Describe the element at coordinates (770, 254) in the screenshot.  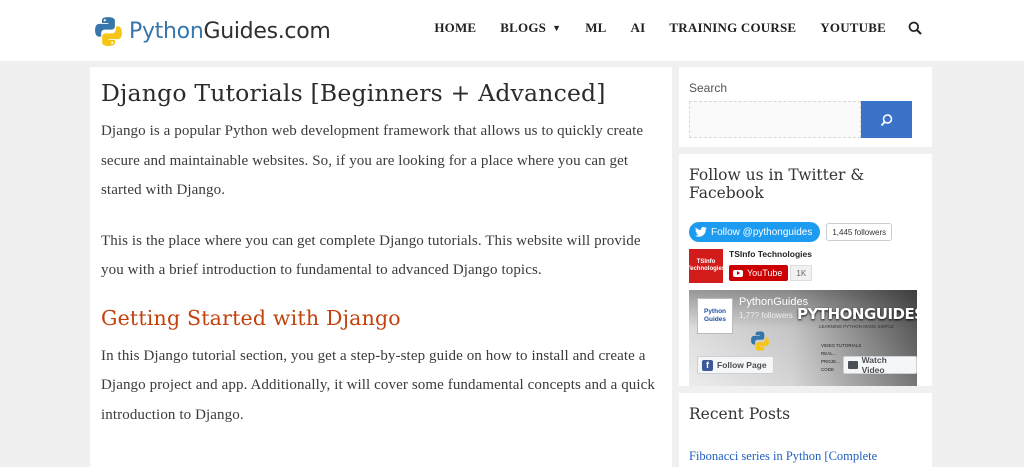
I see `youtube-channel-name: TSInfo Technologies` at that location.